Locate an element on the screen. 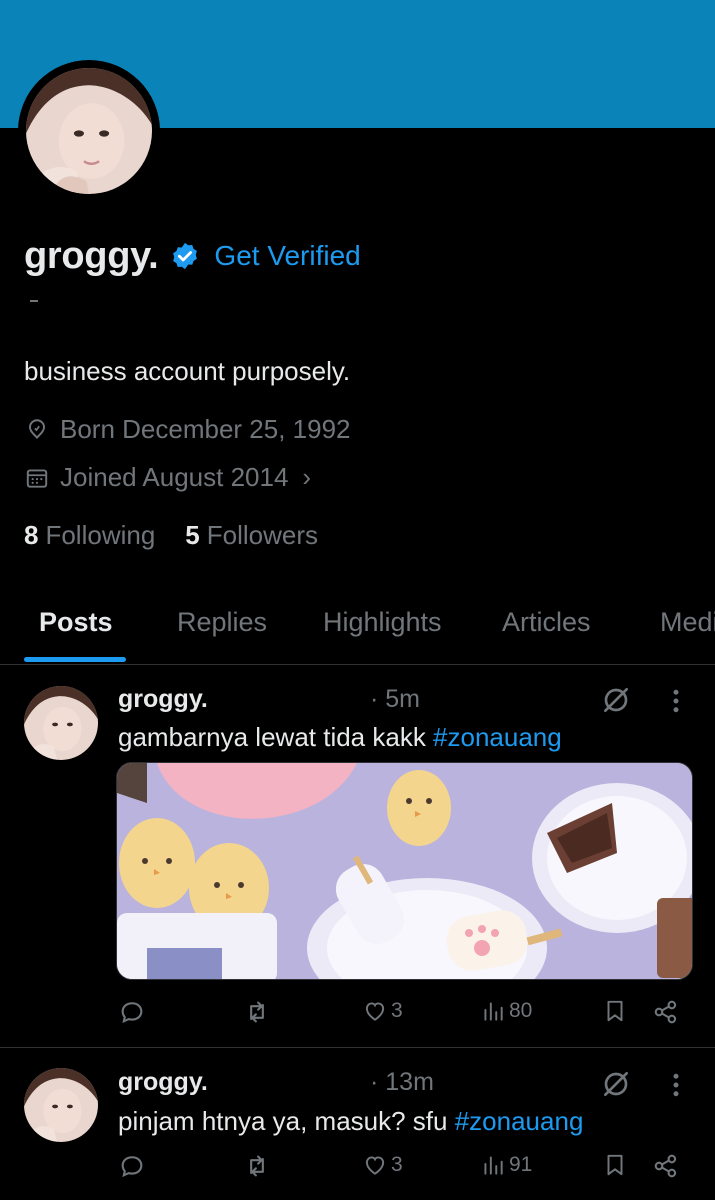 The image size is (715, 1200). post-actions: 3 91 is located at coordinates (357, 1170).